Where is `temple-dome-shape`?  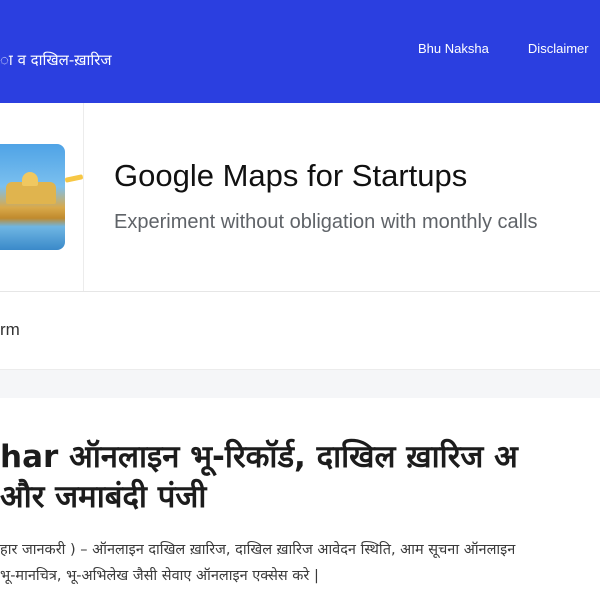 temple-dome-shape is located at coordinates (30, 179).